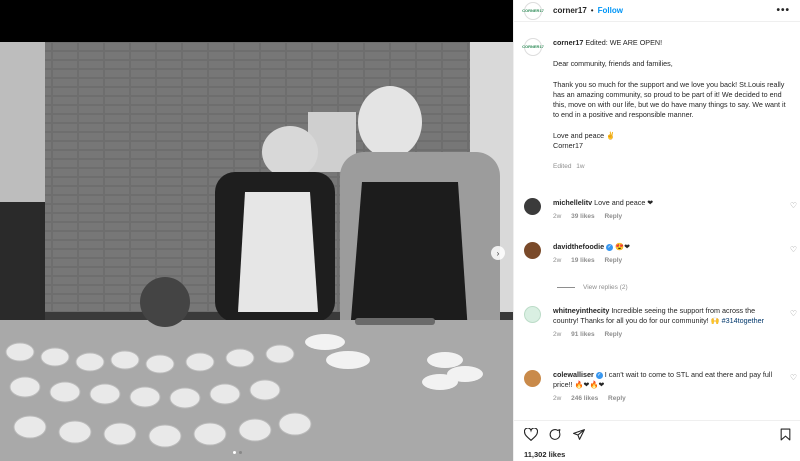  I want to click on follow-button: Follow, so click(610, 10).